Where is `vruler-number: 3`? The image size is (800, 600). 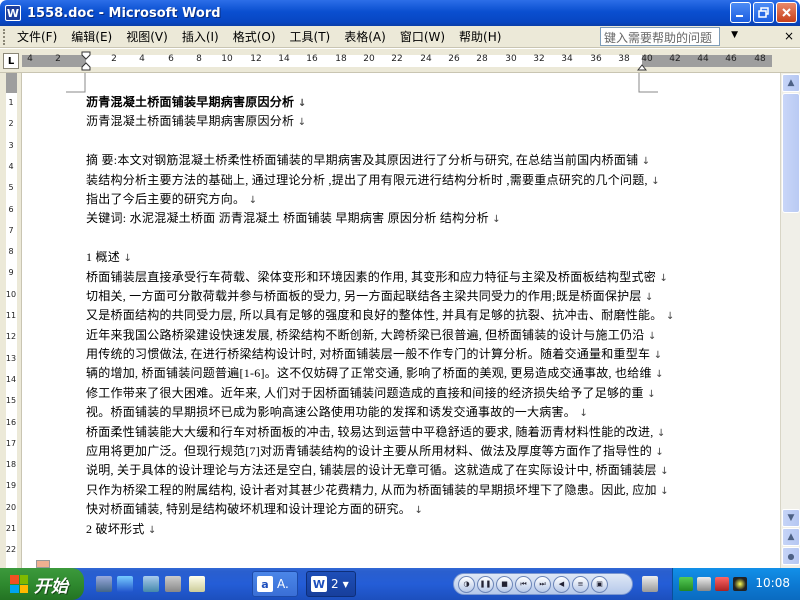 vruler-number: 3 is located at coordinates (11, 145).